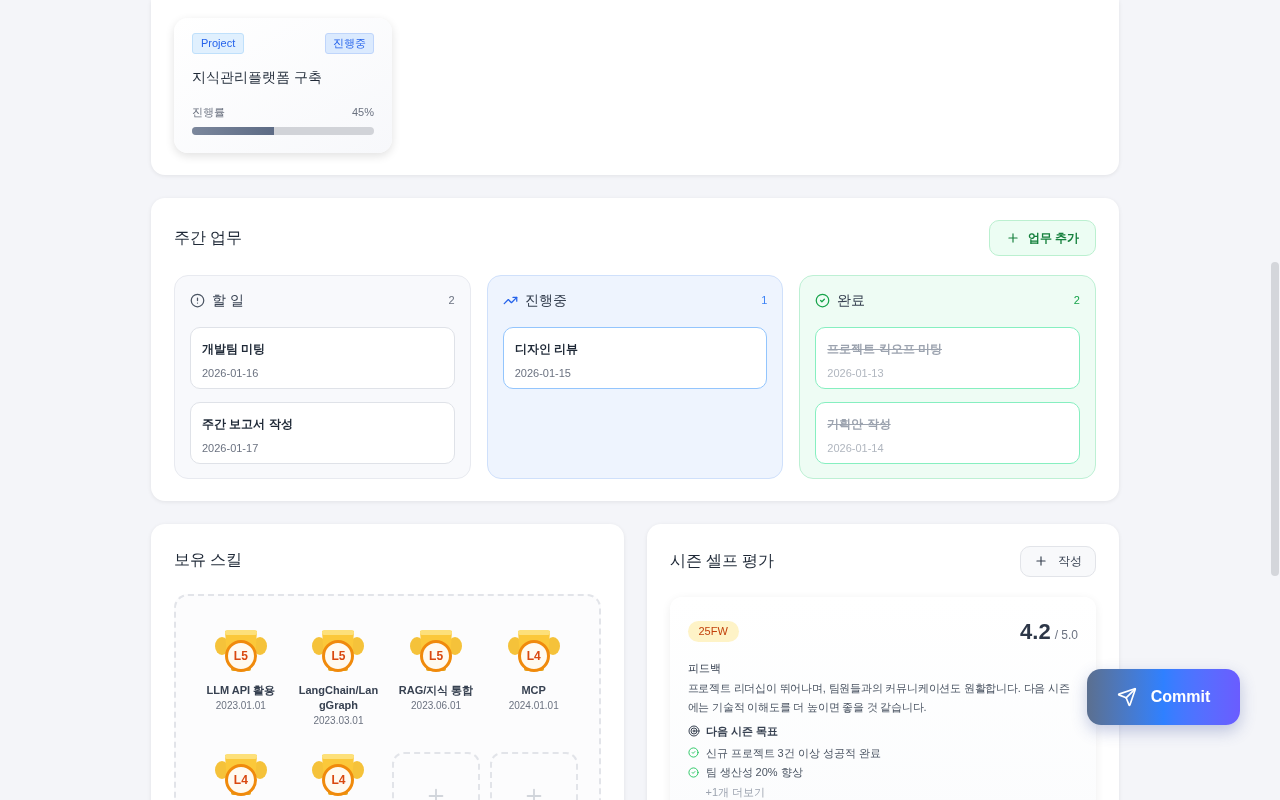 The image size is (1280, 800). Describe the element at coordinates (635, 357) in the screenshot. I see `task-card: 디자인 리뷰 2026-01-15` at that location.